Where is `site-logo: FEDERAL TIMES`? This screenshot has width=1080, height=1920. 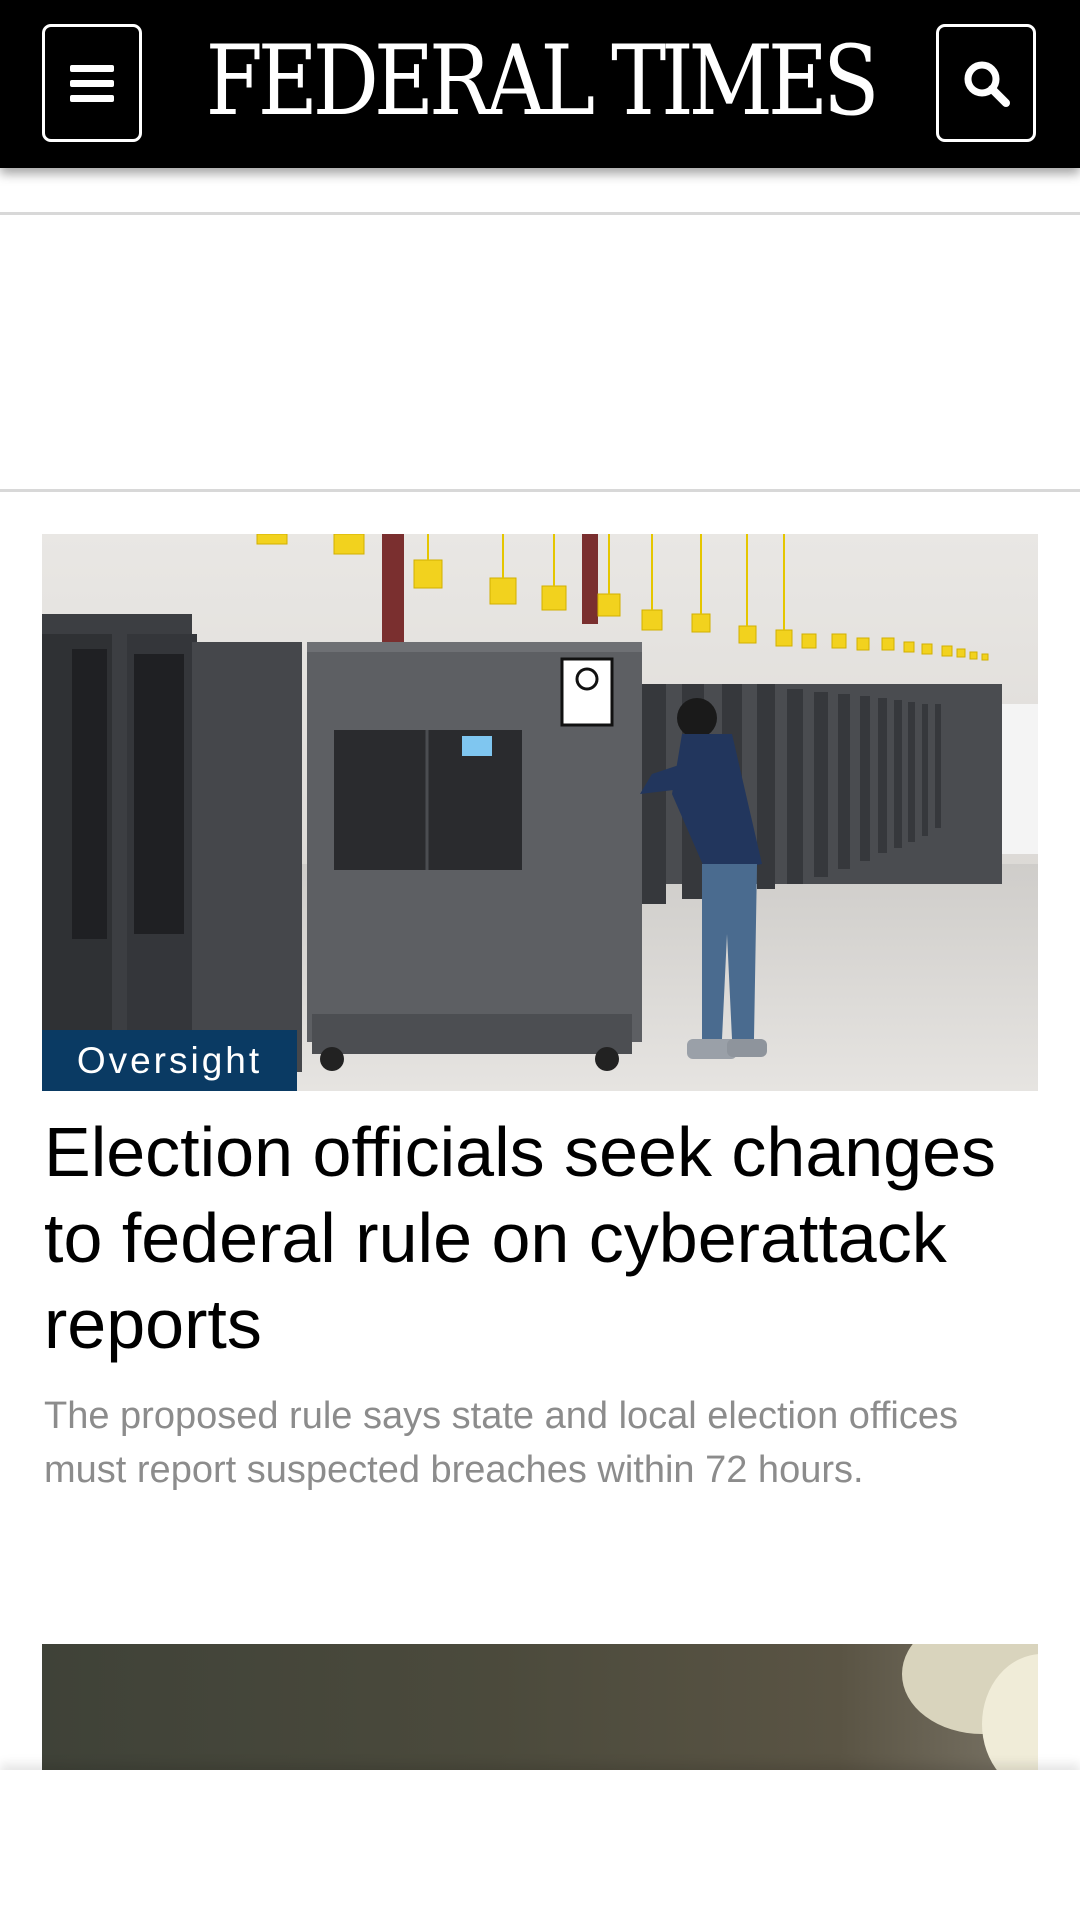
site-logo: FEDERAL TIMES is located at coordinates (542, 81).